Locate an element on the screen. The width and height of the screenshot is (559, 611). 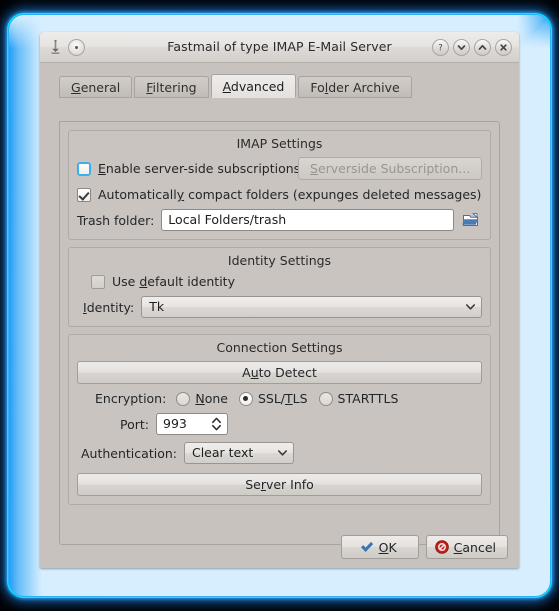
identity-row: Identity: Tk is located at coordinates (279, 307).